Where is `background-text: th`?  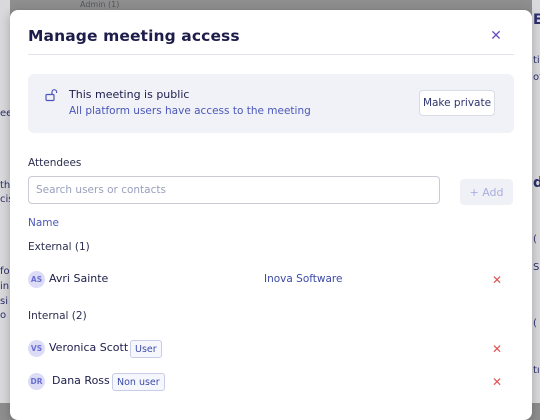
background-text: th is located at coordinates (5, 185).